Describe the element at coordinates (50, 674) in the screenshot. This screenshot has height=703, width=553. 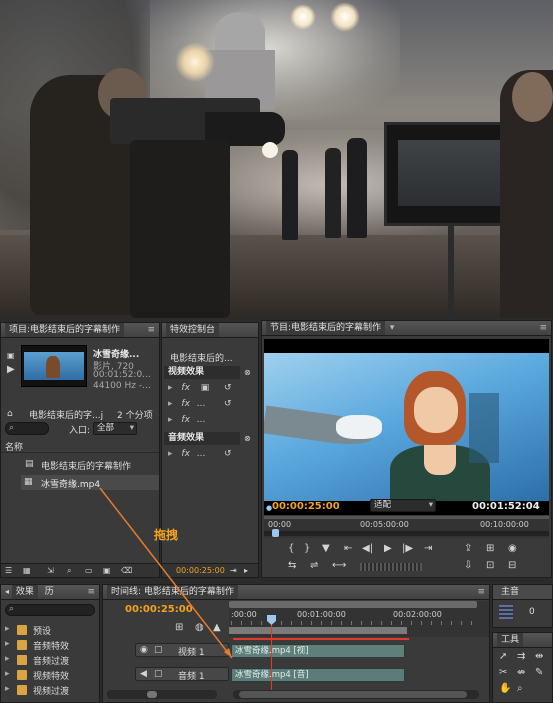
I see `effects-item-video-effects: ▸ 视频特效` at that location.